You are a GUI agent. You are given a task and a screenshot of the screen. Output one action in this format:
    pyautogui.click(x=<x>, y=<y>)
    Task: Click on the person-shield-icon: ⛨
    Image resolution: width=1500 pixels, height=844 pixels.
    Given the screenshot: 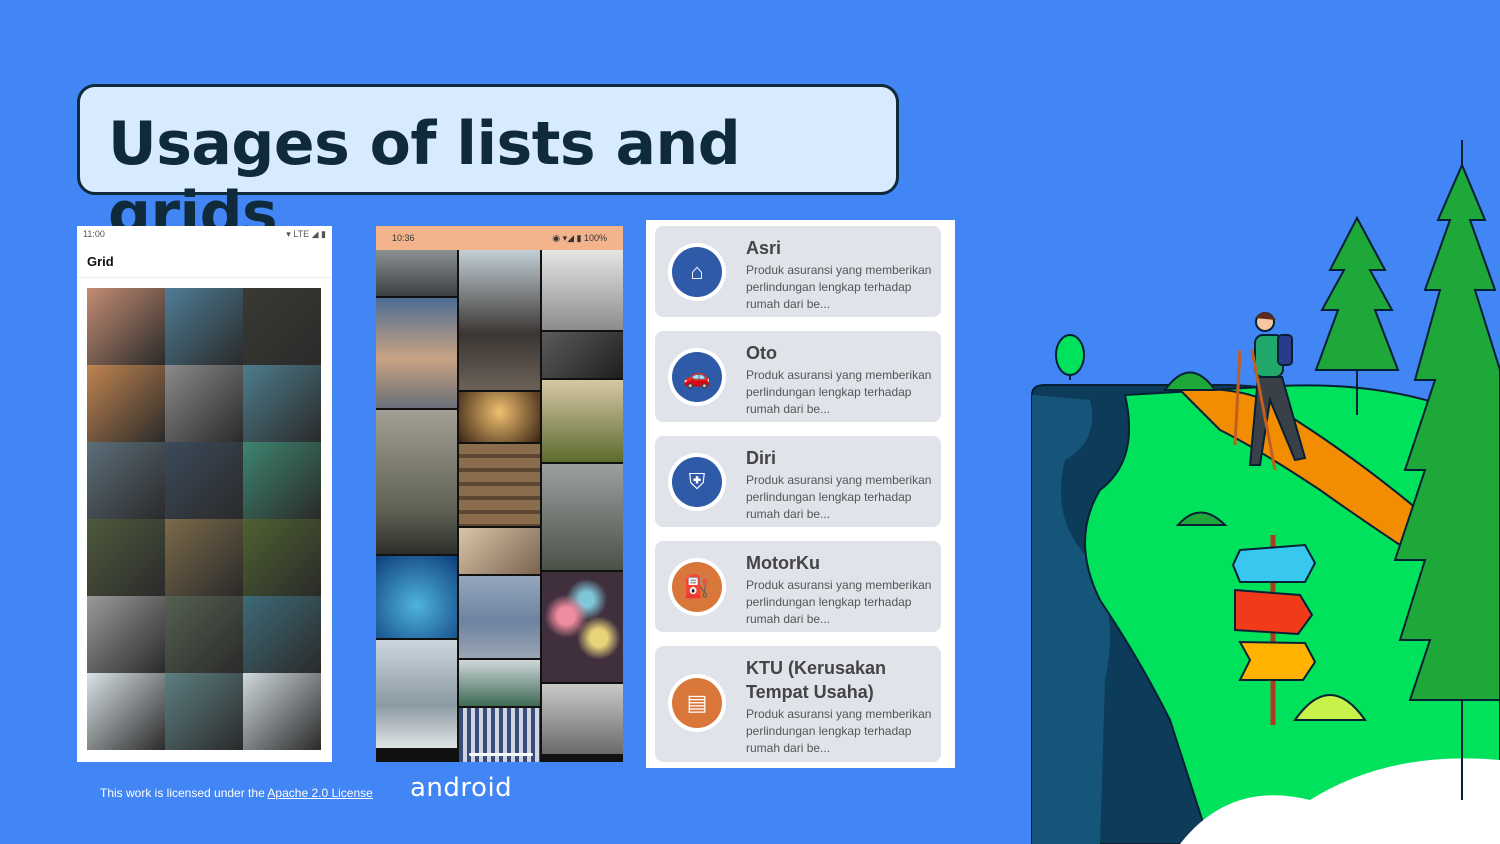 What is the action you would take?
    pyautogui.click(x=697, y=482)
    